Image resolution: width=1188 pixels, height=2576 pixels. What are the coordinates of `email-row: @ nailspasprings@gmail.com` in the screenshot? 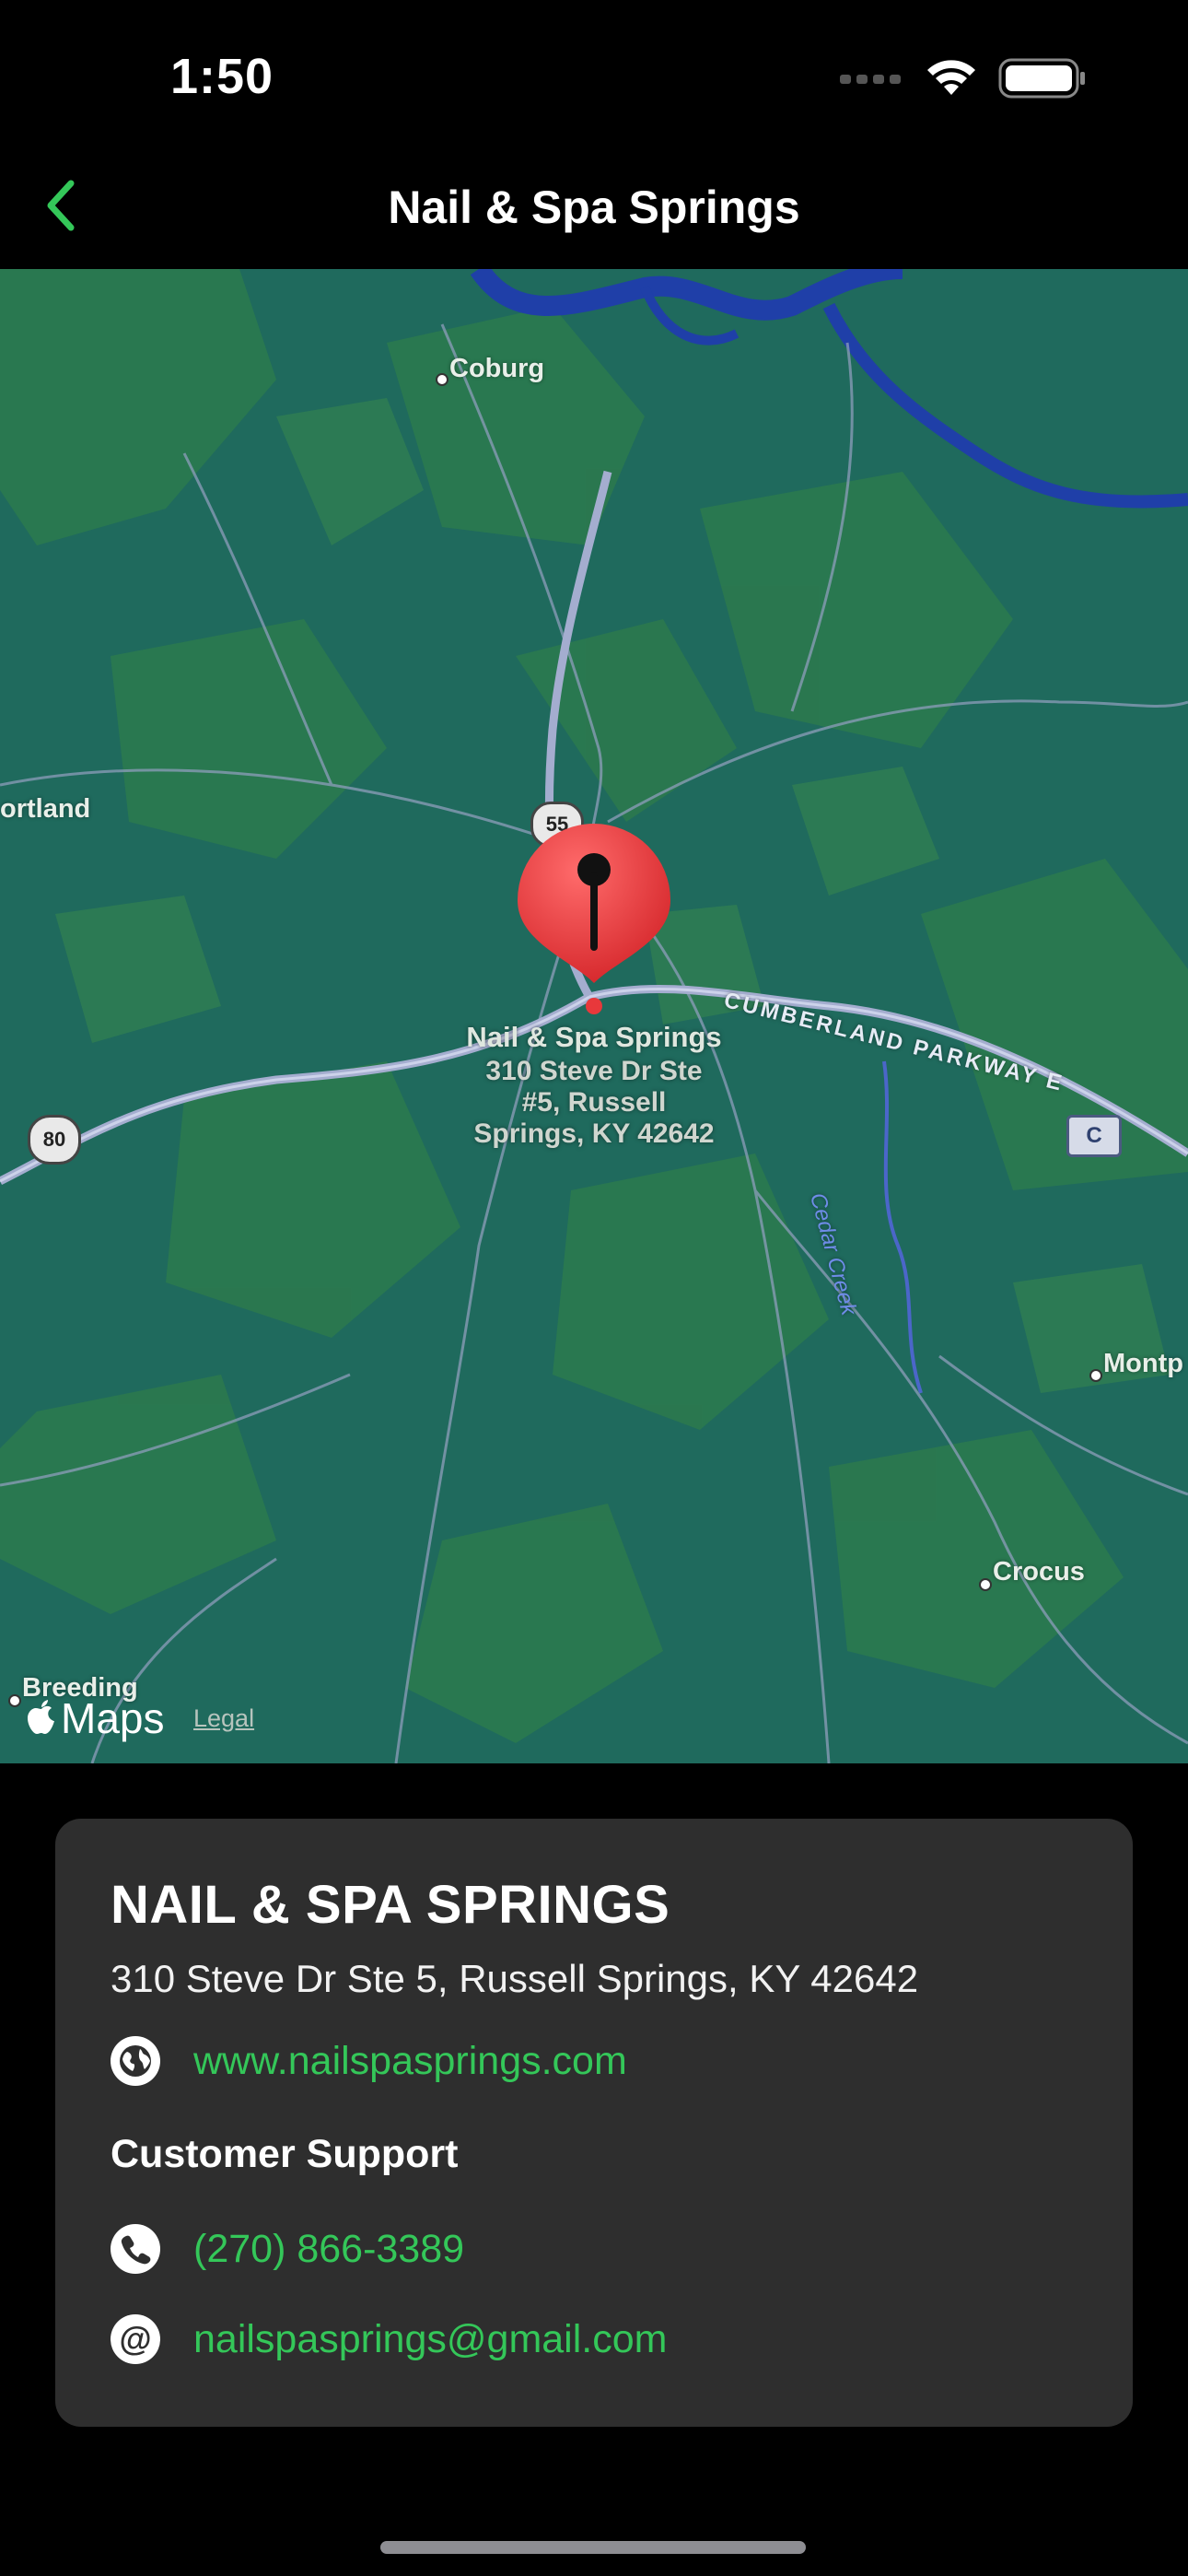 It's located at (389, 2339).